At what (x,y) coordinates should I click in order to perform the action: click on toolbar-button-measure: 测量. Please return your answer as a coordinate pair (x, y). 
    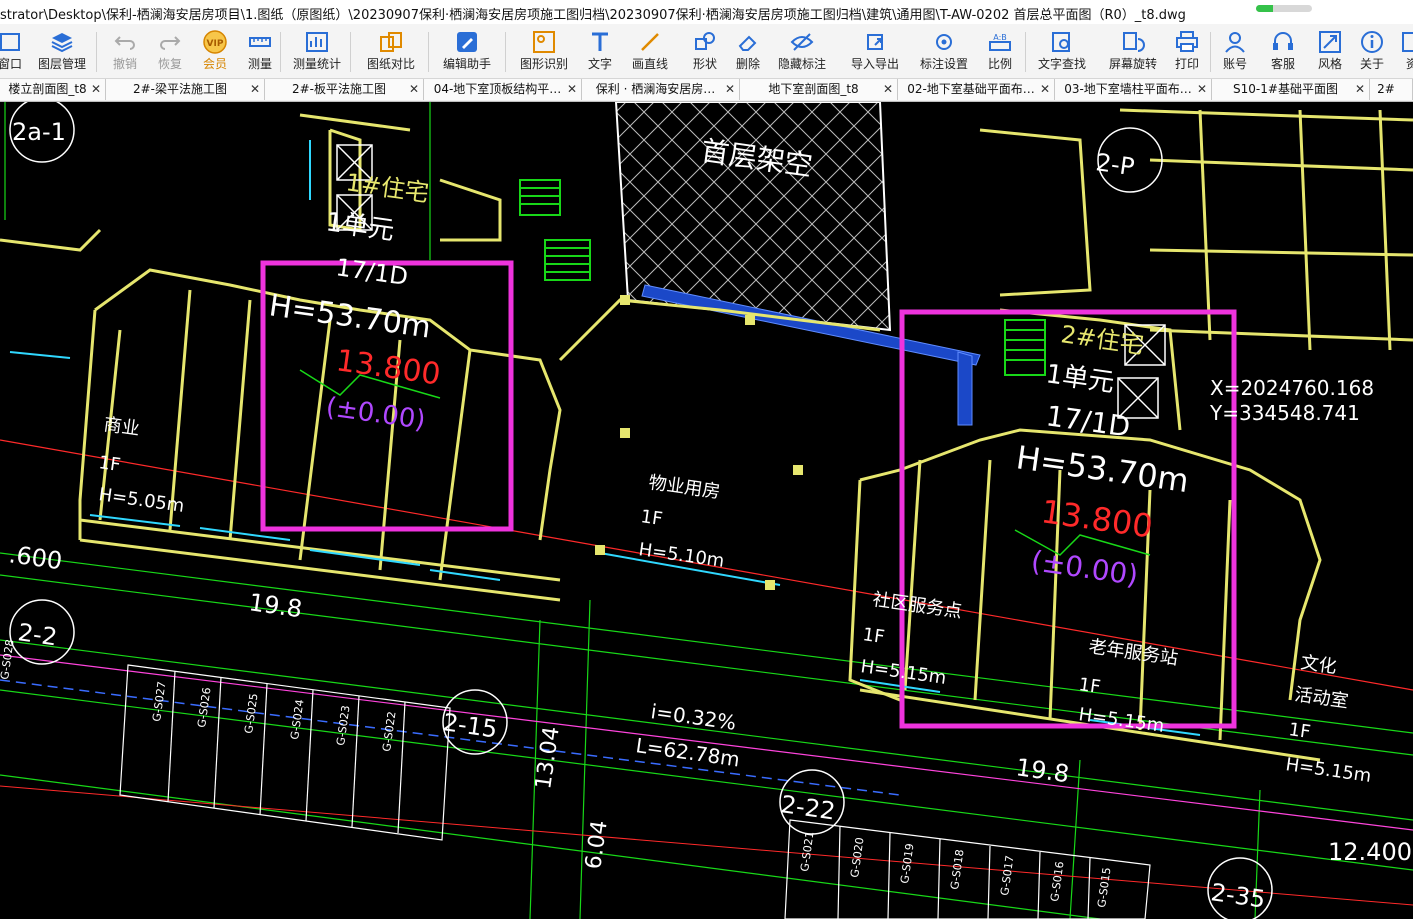
    Looking at the image, I should click on (260, 51).